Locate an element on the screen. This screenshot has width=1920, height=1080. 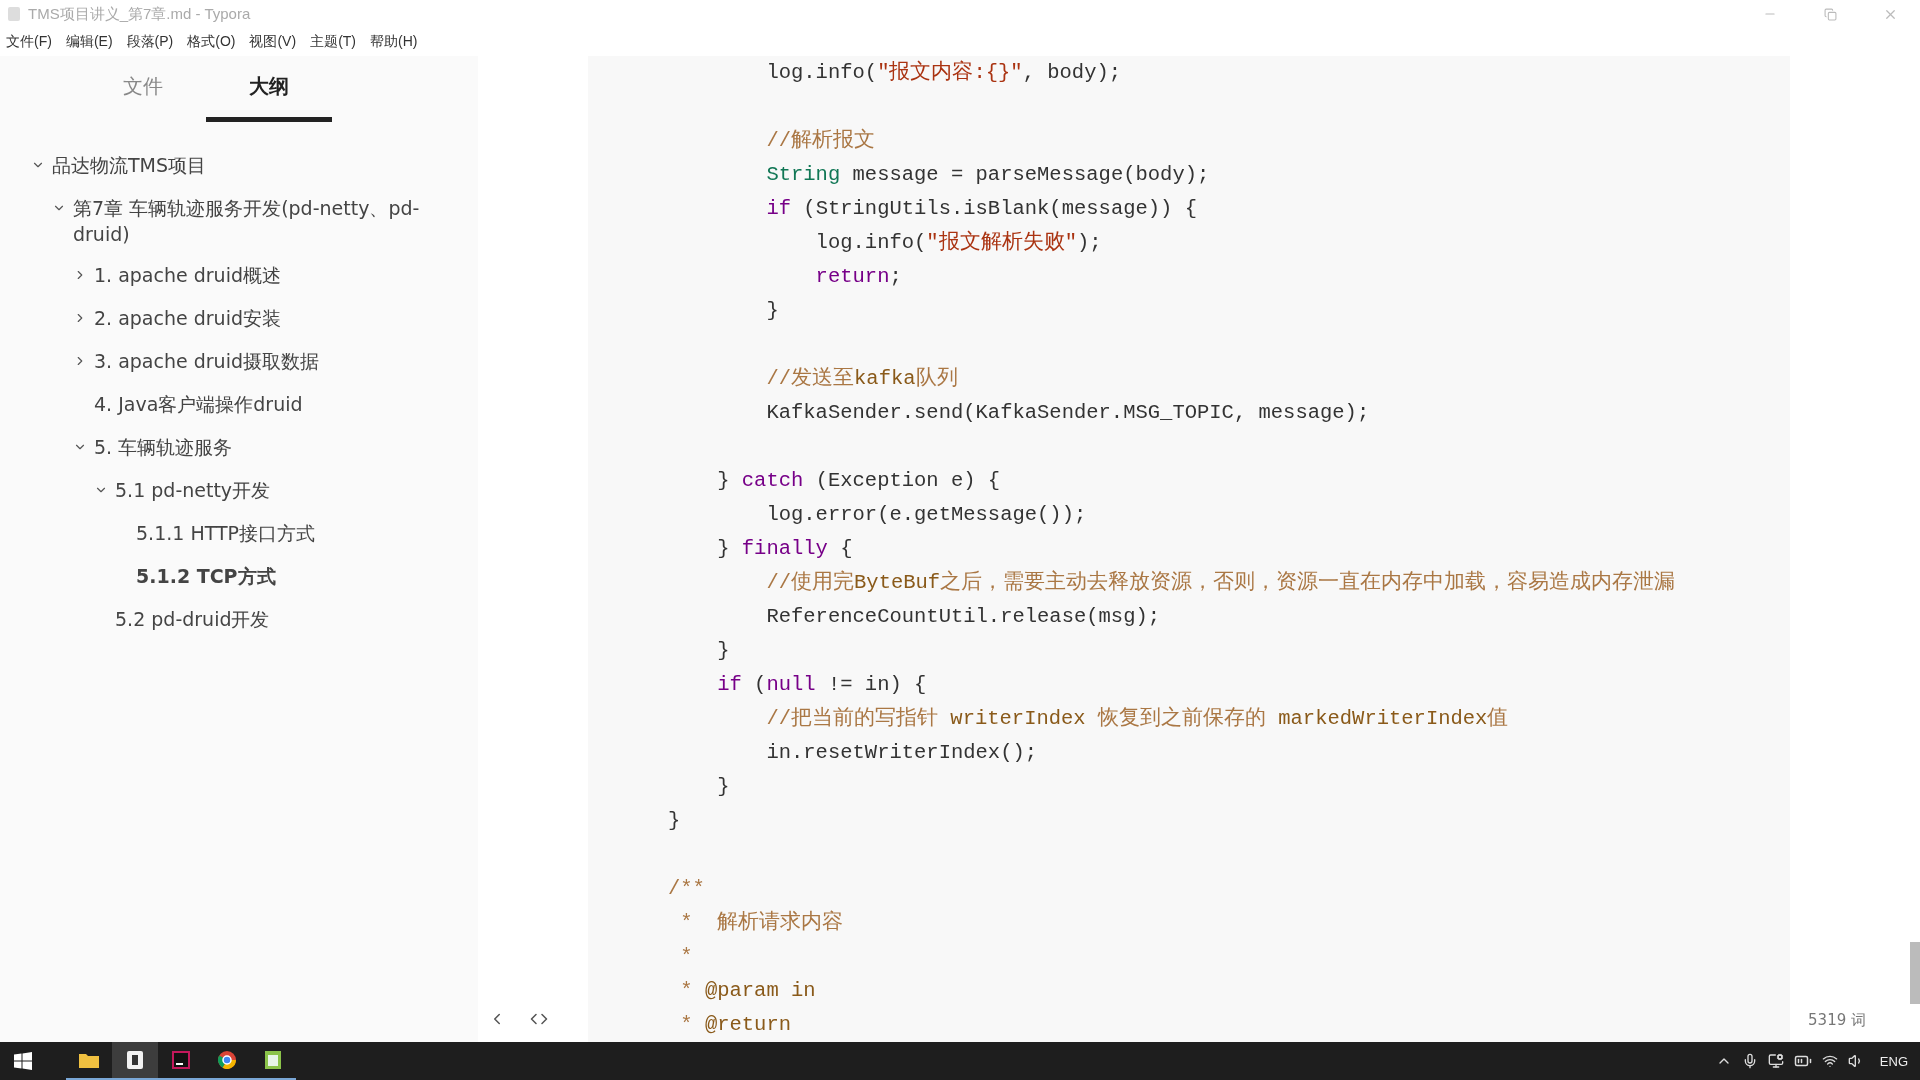
windows-icon is located at coordinates (23, 1061).